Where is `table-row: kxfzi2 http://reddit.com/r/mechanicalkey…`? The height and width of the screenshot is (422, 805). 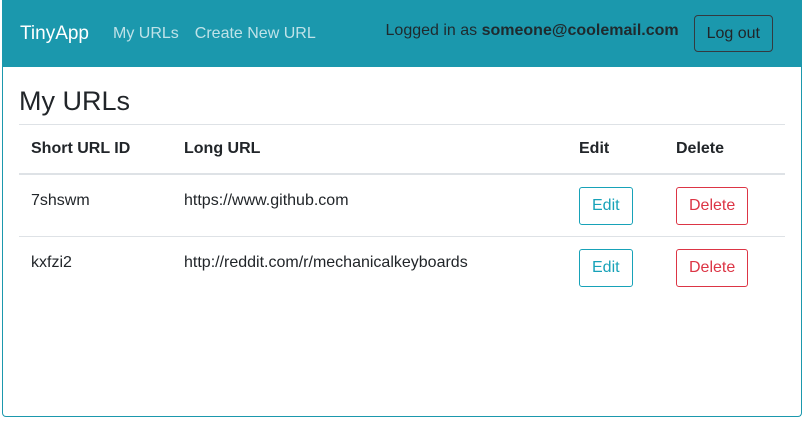 table-row: kxfzi2 http://reddit.com/r/mechanicalkey… is located at coordinates (402, 268).